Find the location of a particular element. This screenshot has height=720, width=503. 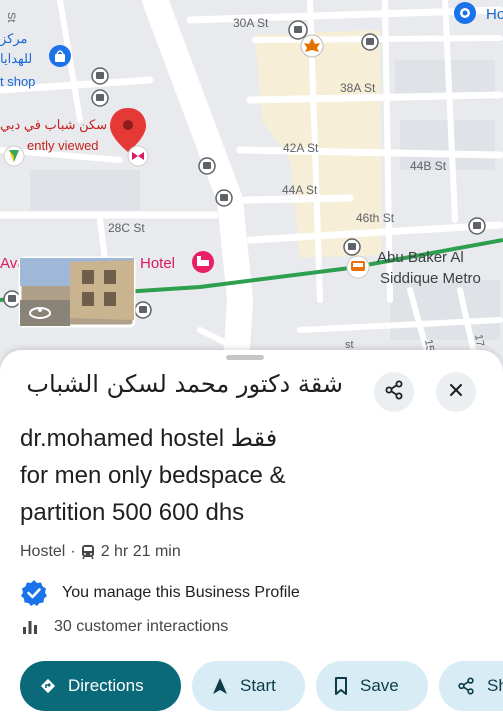

share-chip-button: Sh is located at coordinates (471, 686).